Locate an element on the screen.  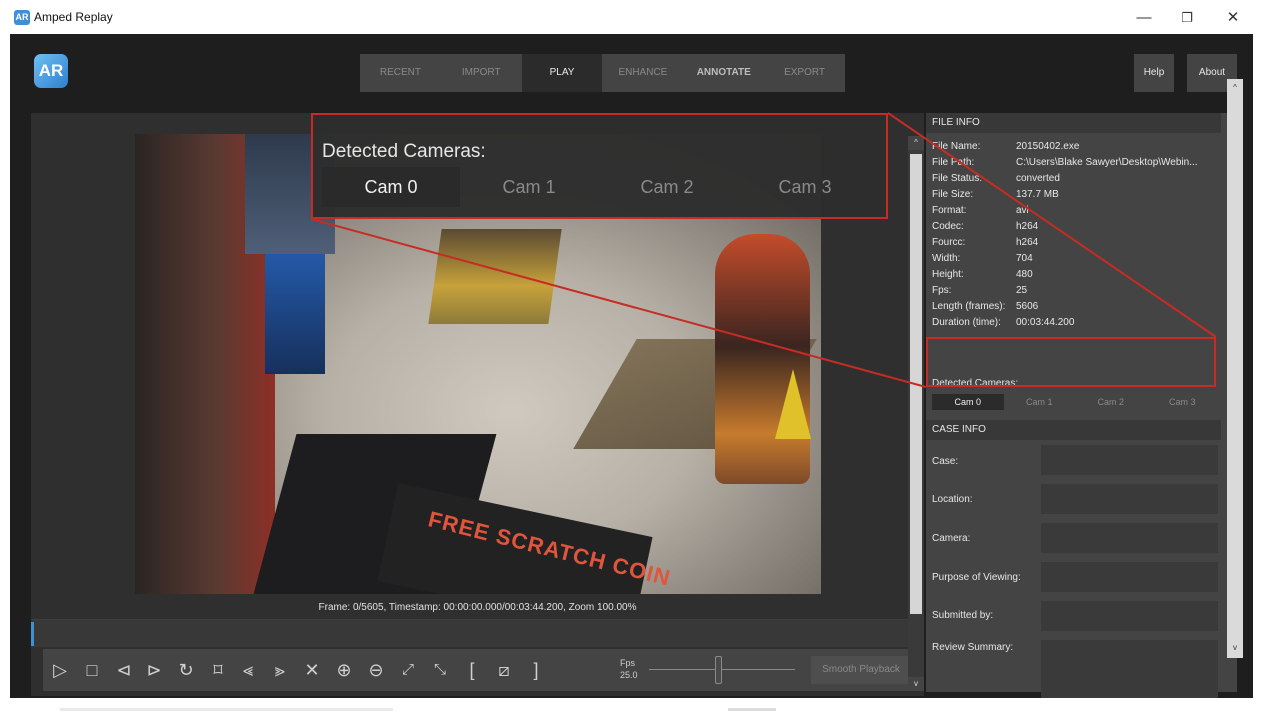
fast-forward-icon: ⪢ is located at coordinates (280, 670).